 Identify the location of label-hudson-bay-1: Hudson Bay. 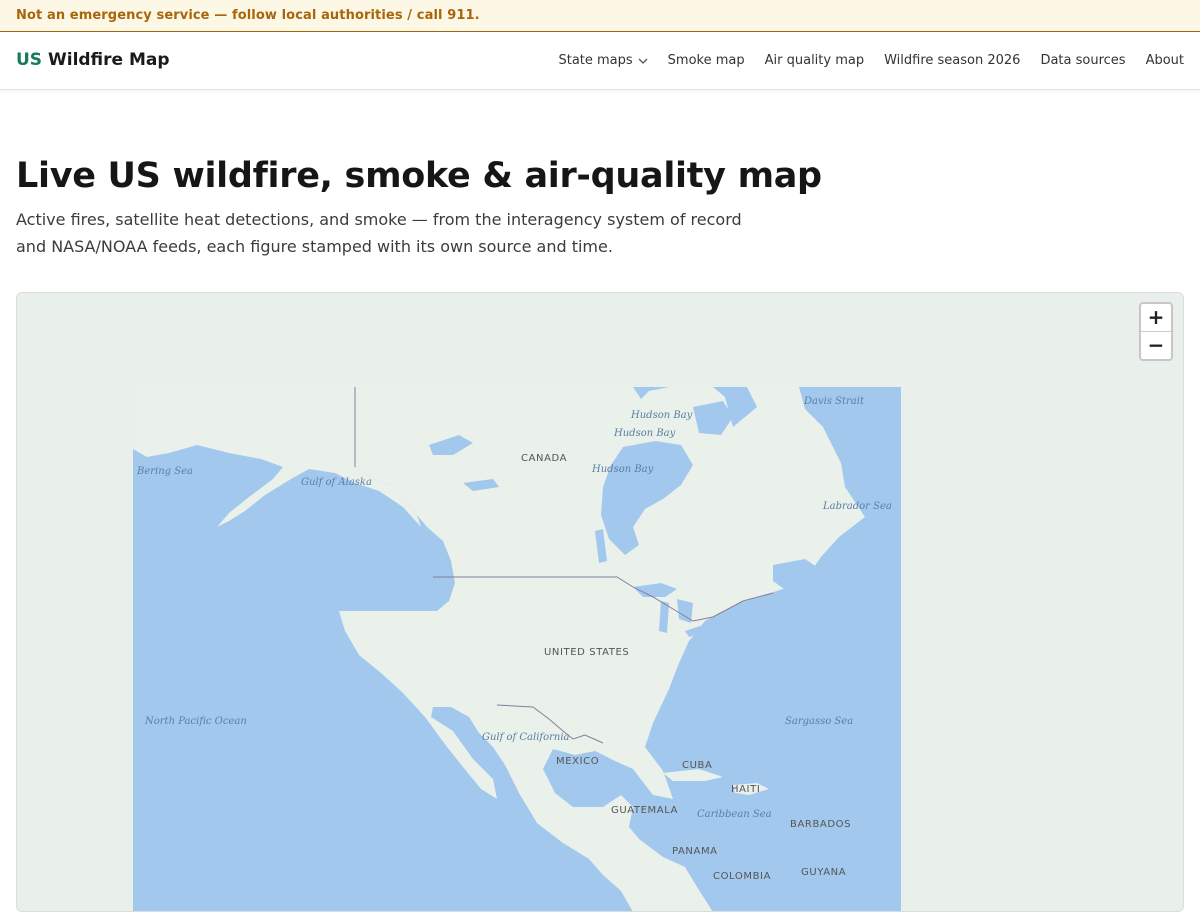
(661, 415).